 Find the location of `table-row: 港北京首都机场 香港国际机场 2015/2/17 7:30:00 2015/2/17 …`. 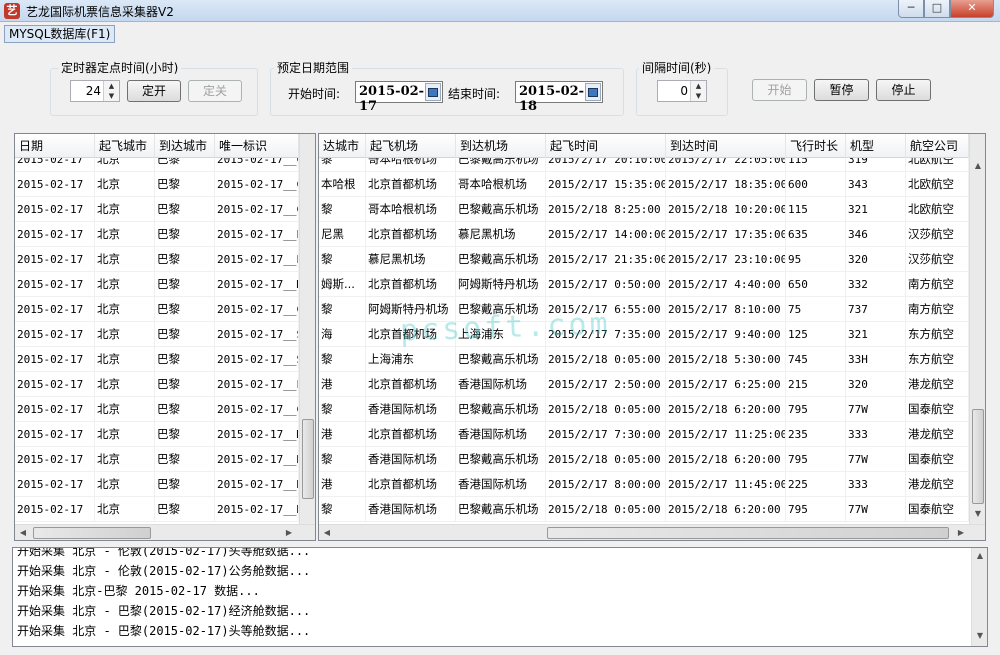

table-row: 港北京首都机场 香港国际机场 2015/2/17 7:30:00 2015/2/17 … is located at coordinates (644, 434).